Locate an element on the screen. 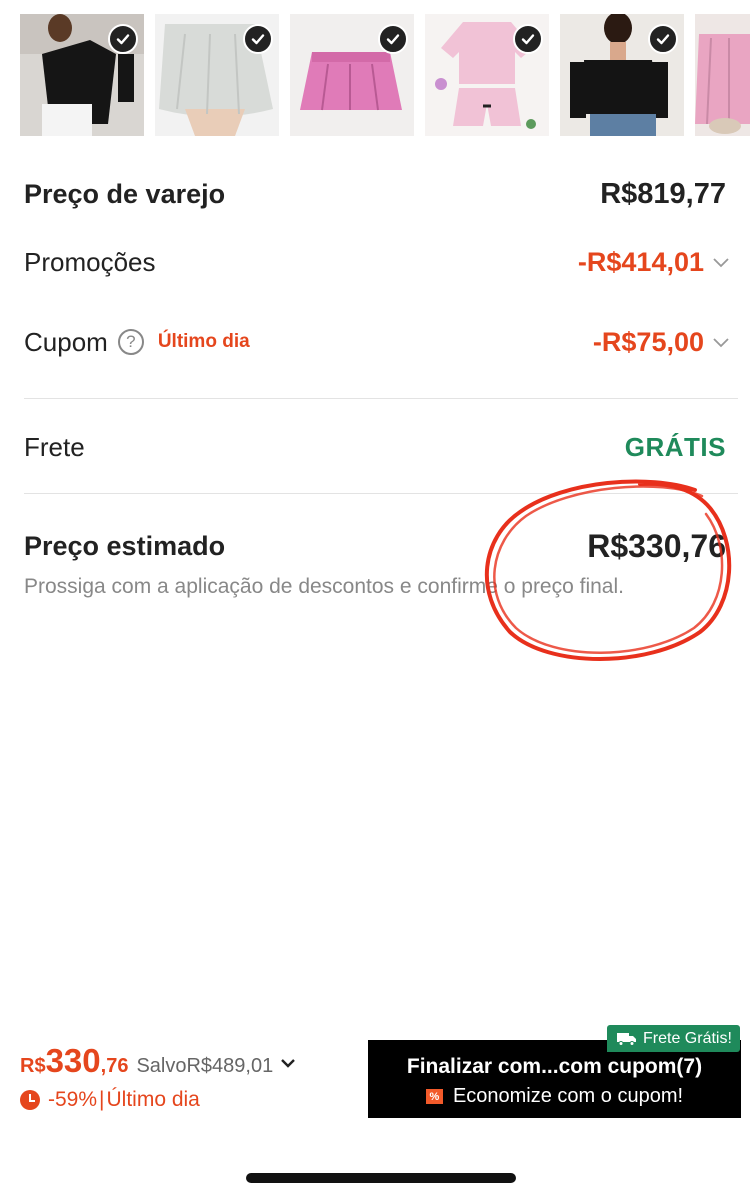 The height and width of the screenshot is (1199, 750). promotions-label: Promoções is located at coordinates (90, 261).